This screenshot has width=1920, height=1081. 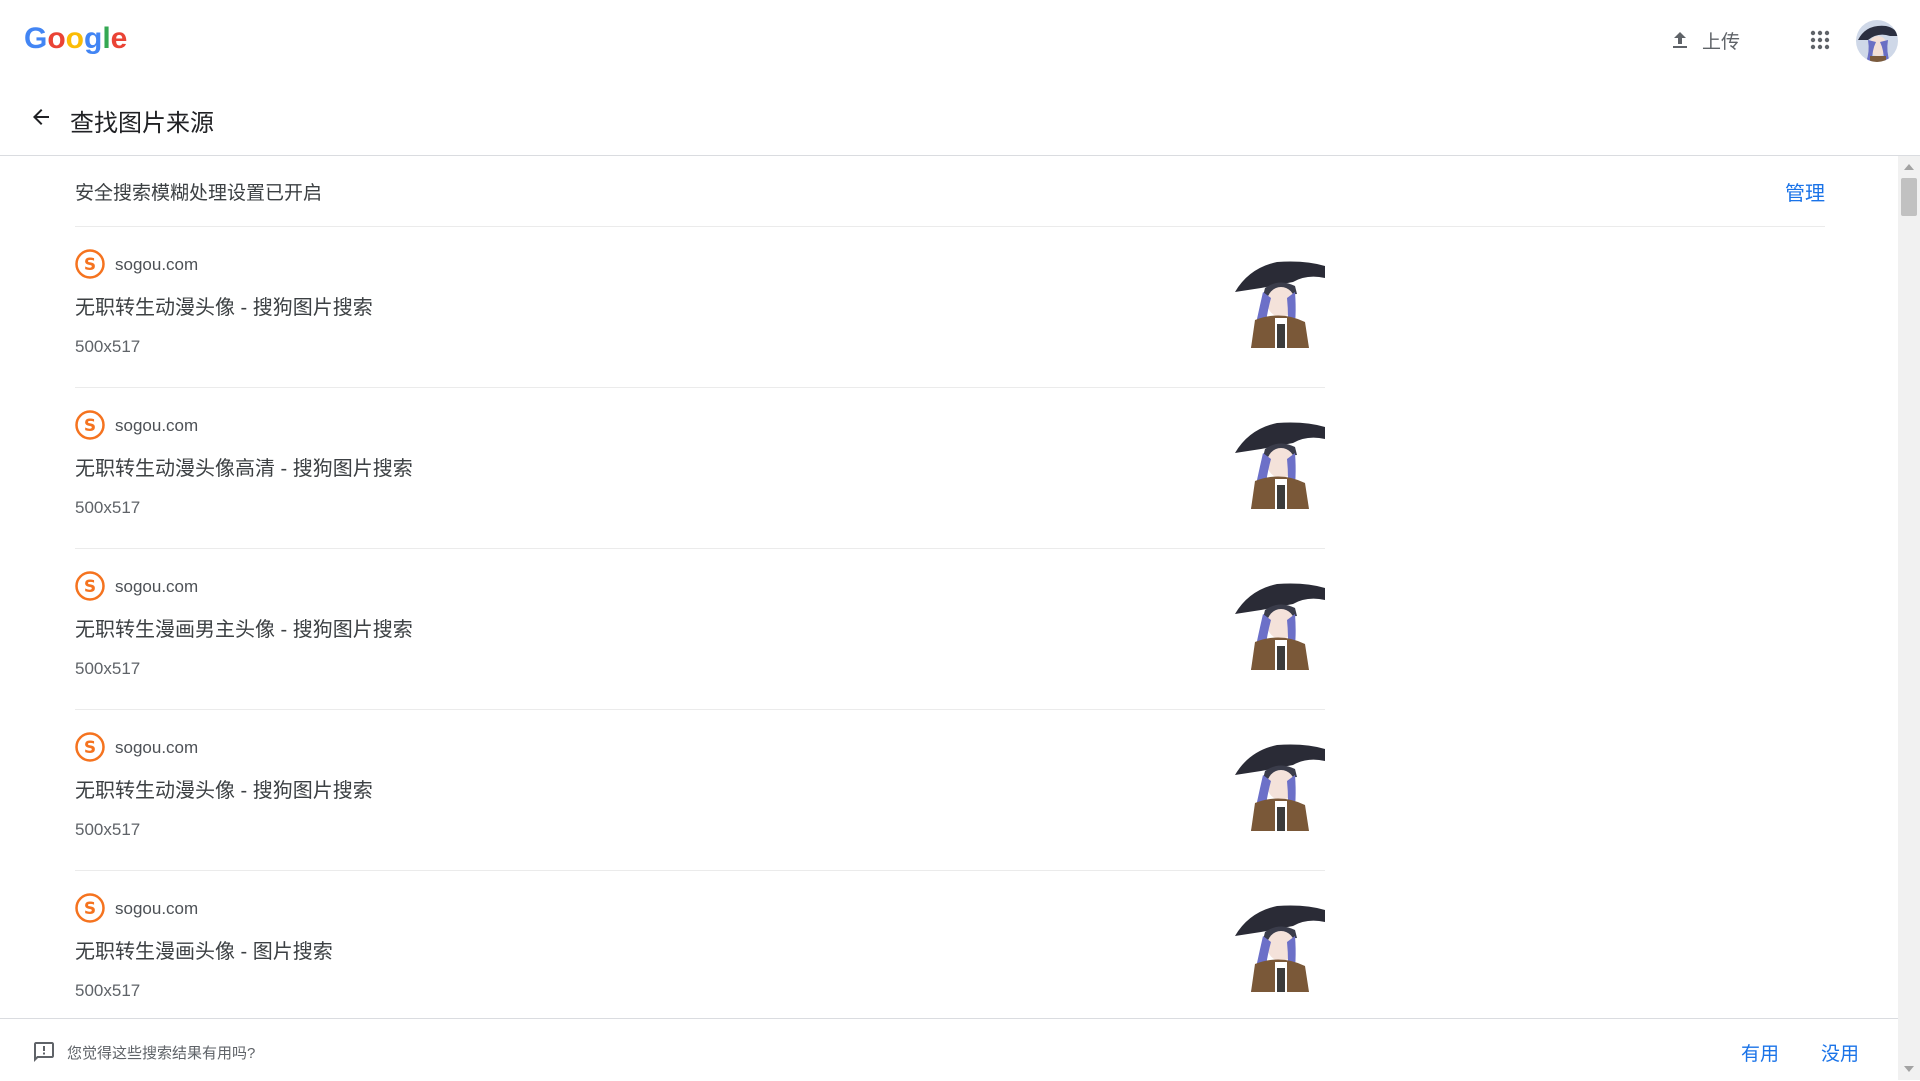 I want to click on arrow-left-icon, so click(x=41, y=117).